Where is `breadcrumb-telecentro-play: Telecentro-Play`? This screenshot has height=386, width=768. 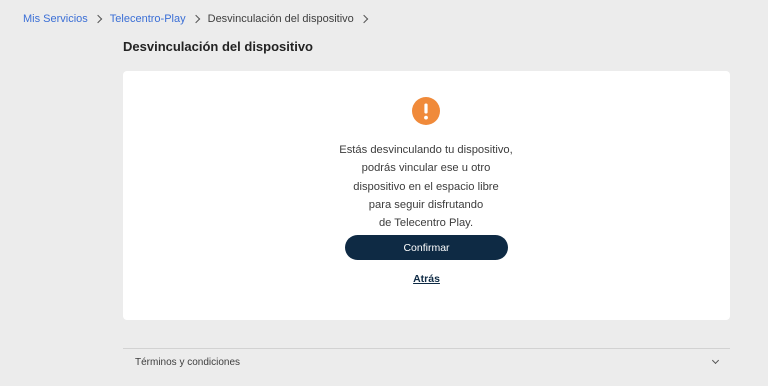 breadcrumb-telecentro-play: Telecentro-Play is located at coordinates (148, 19).